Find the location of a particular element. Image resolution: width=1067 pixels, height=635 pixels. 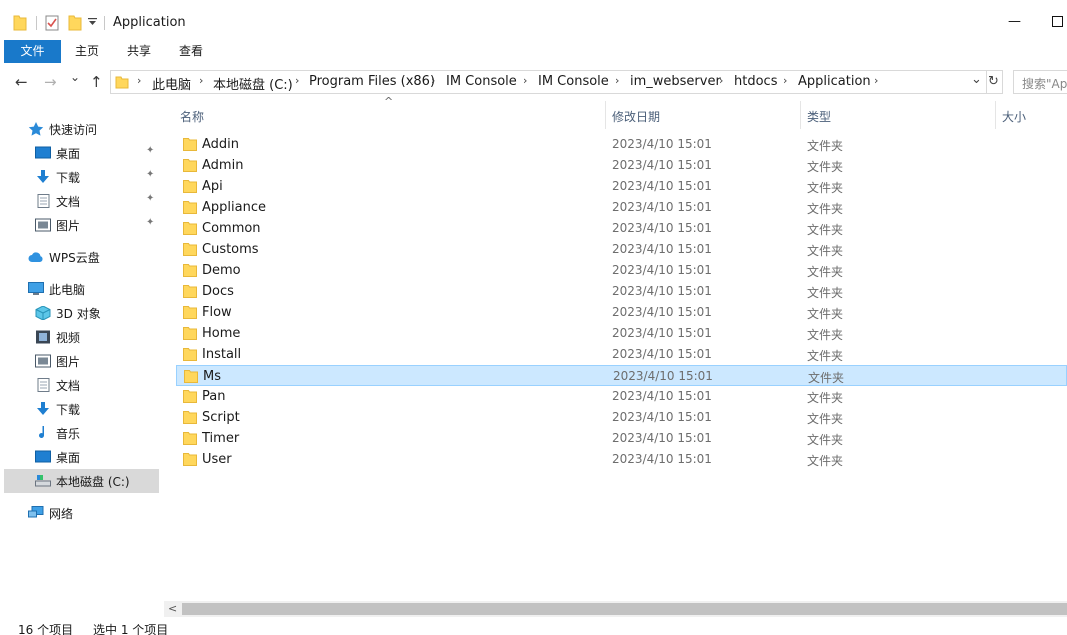

file-row: Customs 2023/4/10 15:01 文件夹 is located at coordinates (621, 249).